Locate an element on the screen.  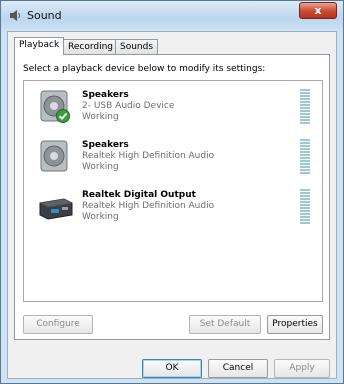
apply-button: Apply is located at coordinates (302, 368).